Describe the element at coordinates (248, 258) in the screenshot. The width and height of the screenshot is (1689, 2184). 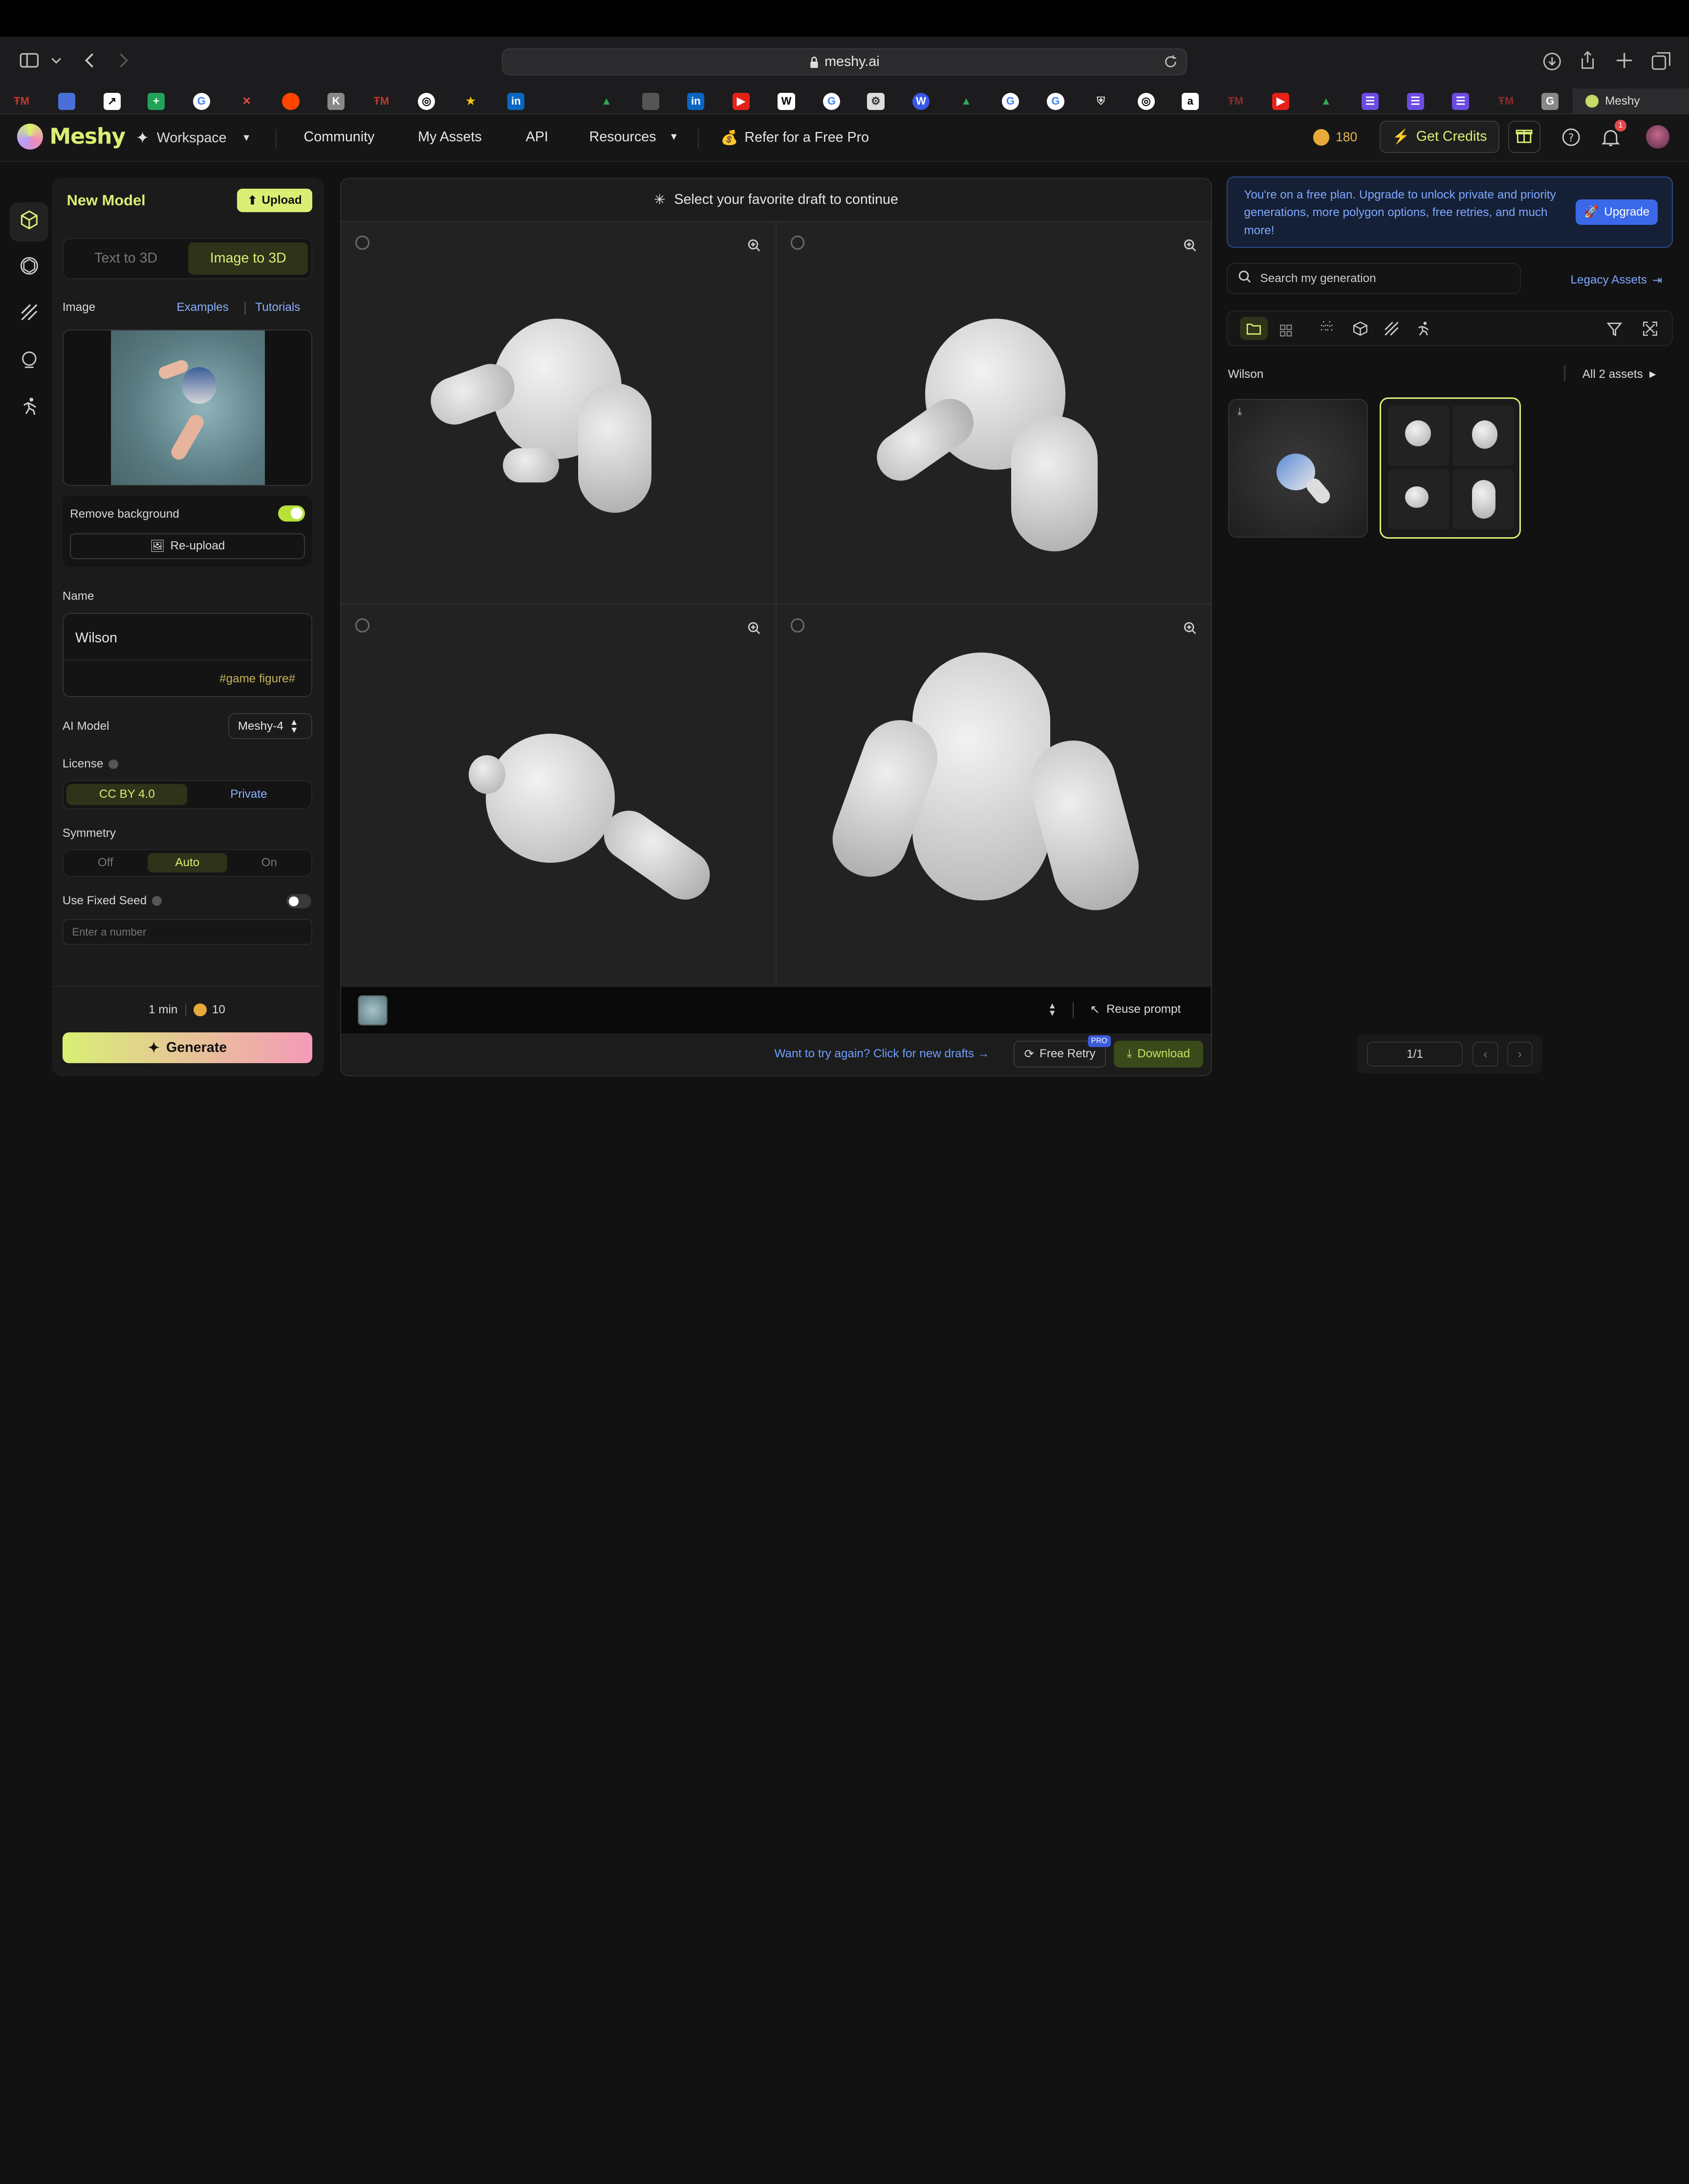
I see `tab-image-to-3d: Image to 3D` at that location.